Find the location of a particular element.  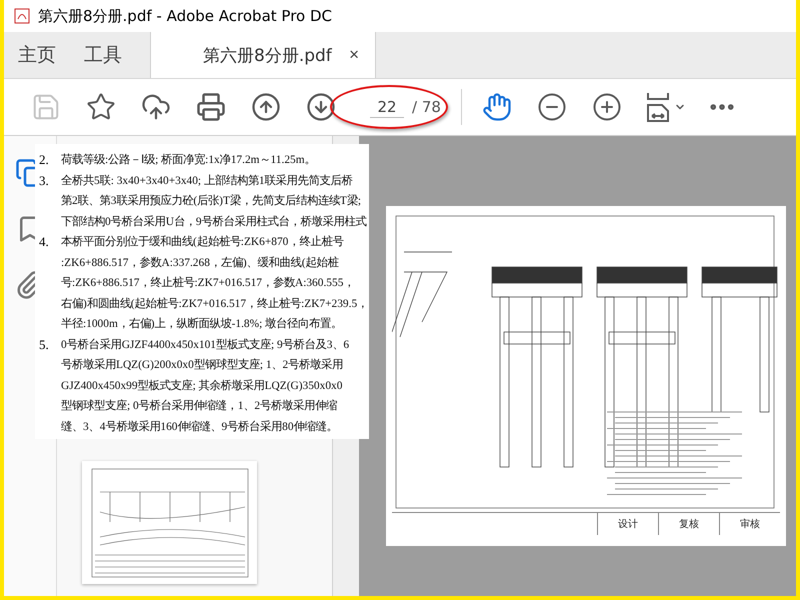

note-line: 本桥平面分别位于缓和曲线(起始桩号:ZK6+870，终止桩号 is located at coordinates (202, 242).